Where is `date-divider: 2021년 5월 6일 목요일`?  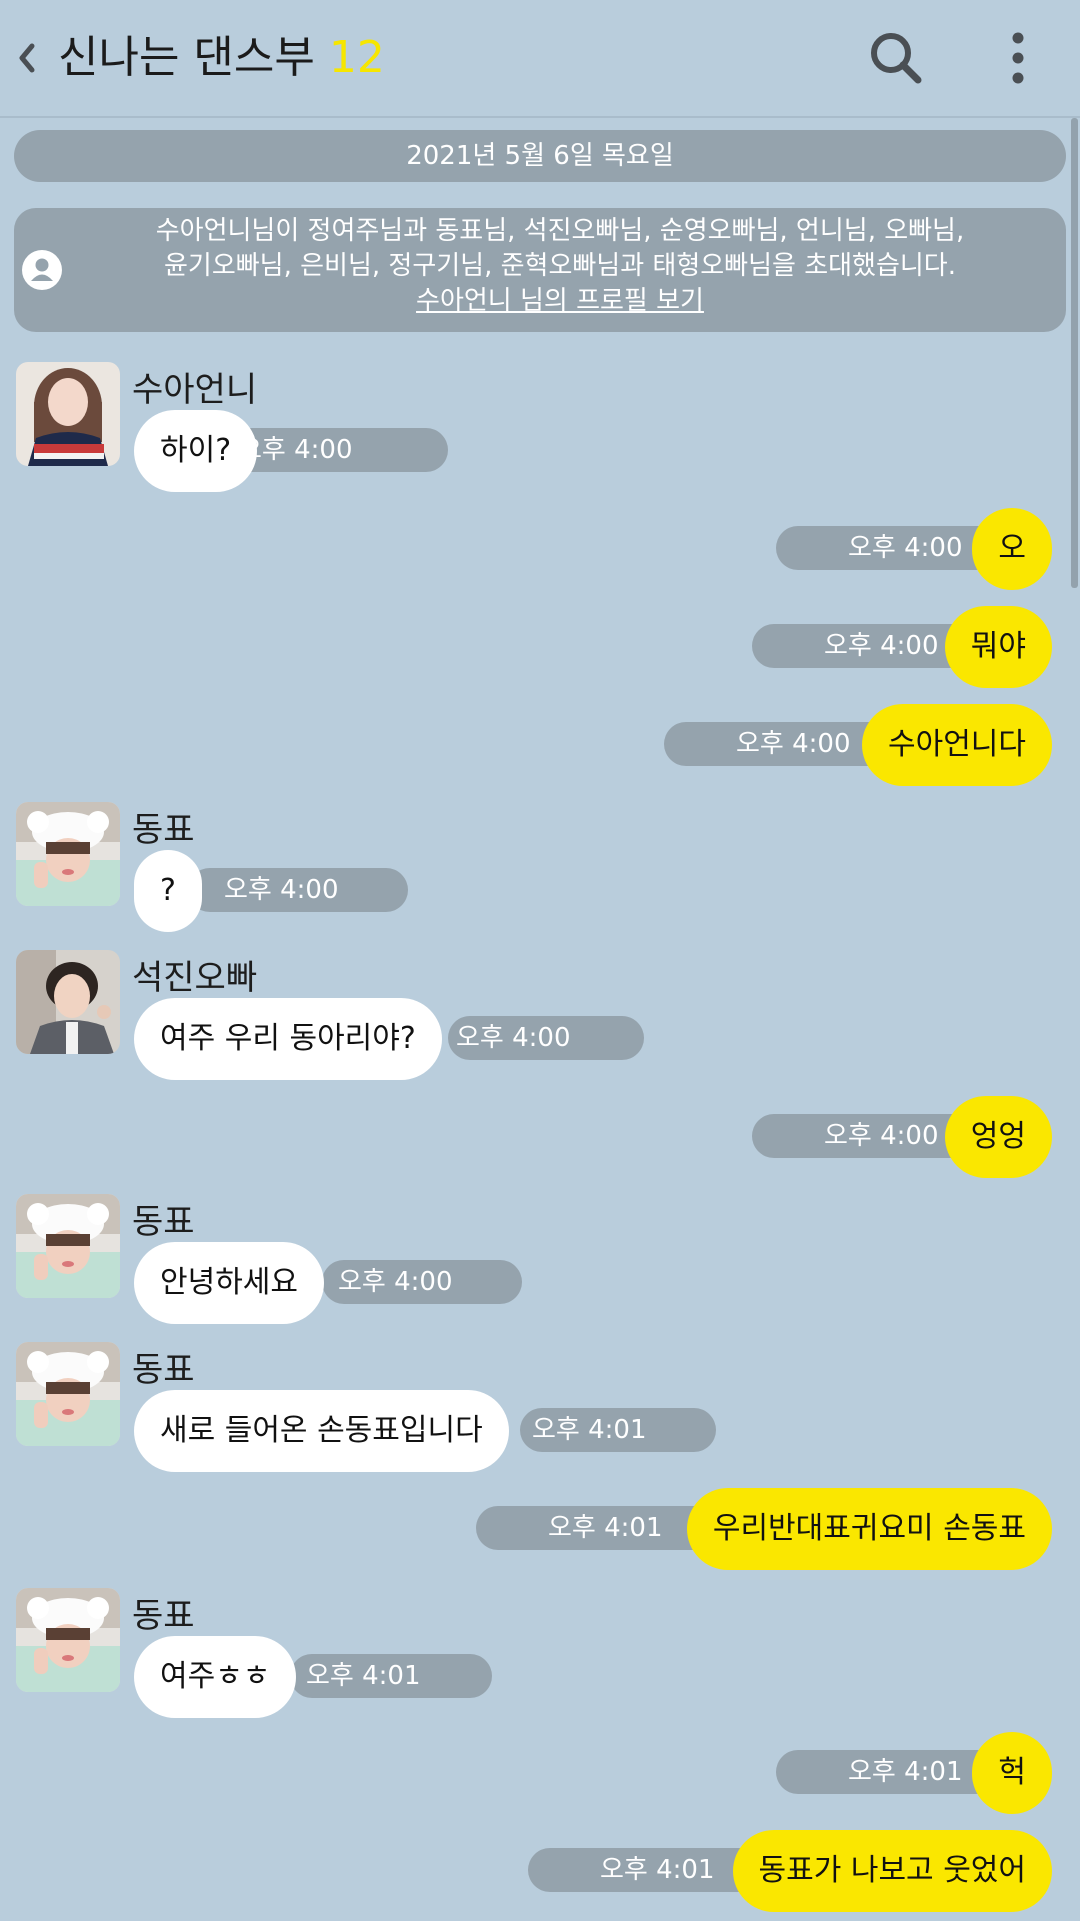
date-divider: 2021년 5월 6일 목요일 is located at coordinates (540, 156).